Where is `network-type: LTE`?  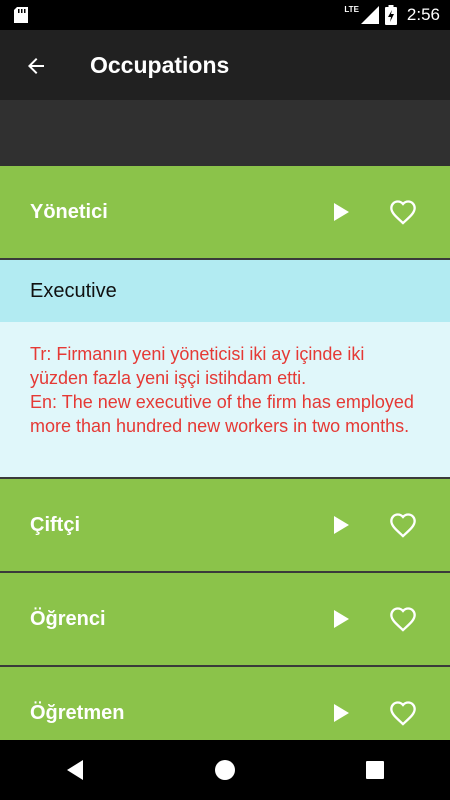
network-type: LTE is located at coordinates (351, 9).